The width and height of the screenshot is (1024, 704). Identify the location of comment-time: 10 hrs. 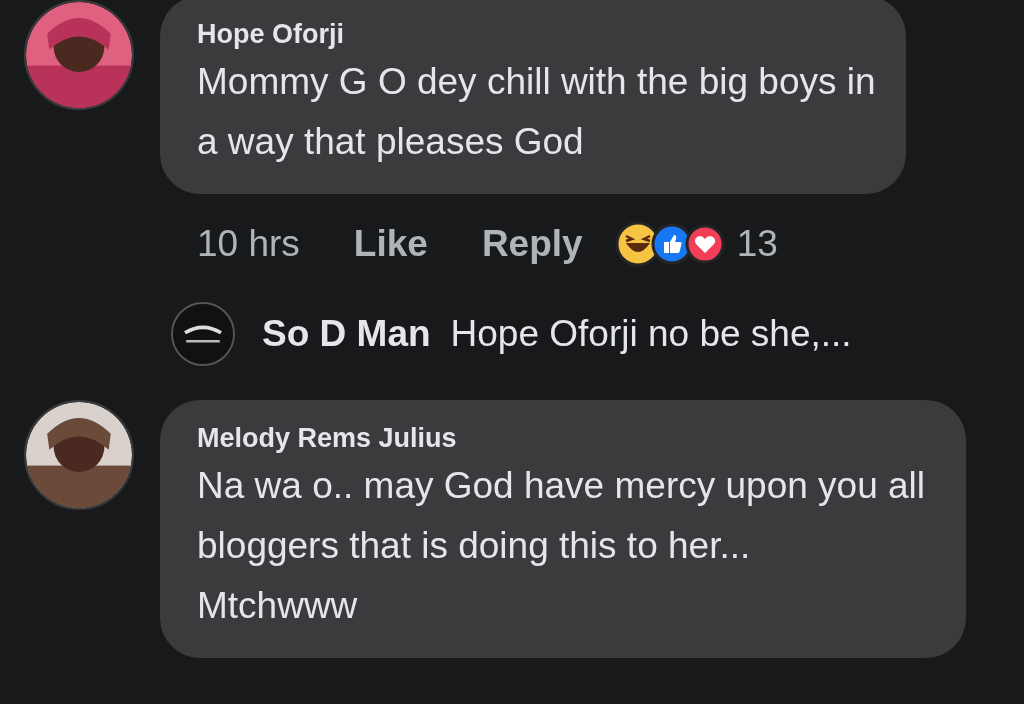
(248, 244).